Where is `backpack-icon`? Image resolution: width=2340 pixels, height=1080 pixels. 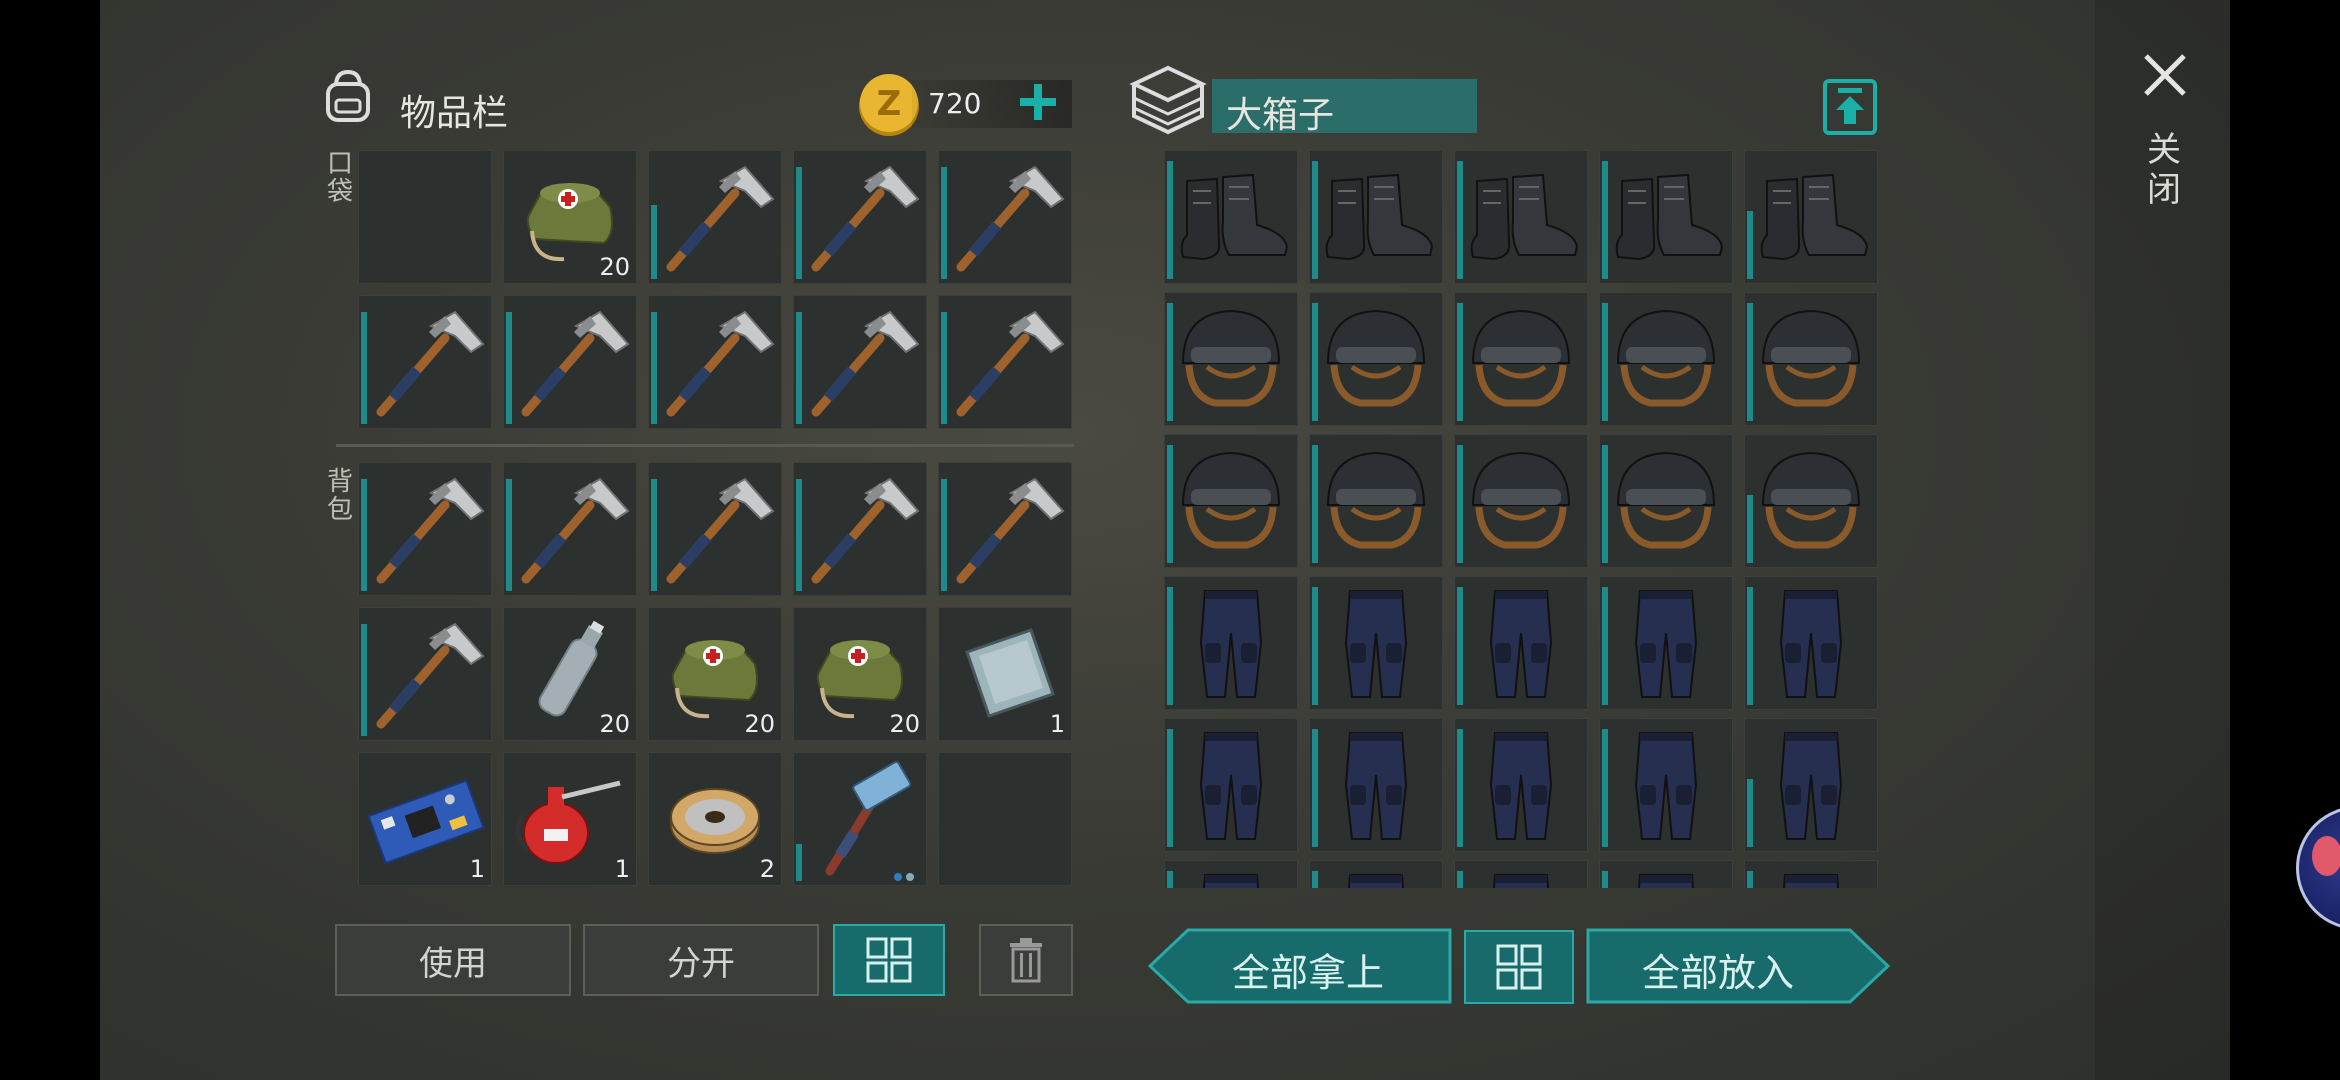
backpack-icon is located at coordinates (348, 96).